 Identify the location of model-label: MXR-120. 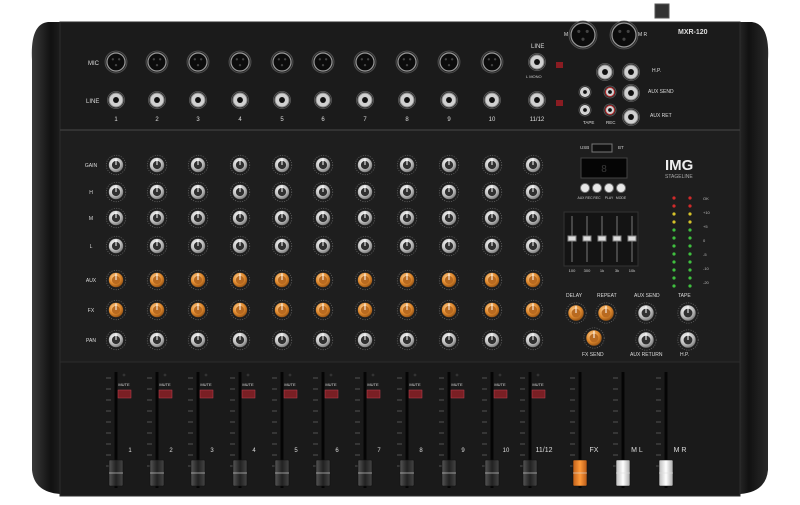
(693, 32).